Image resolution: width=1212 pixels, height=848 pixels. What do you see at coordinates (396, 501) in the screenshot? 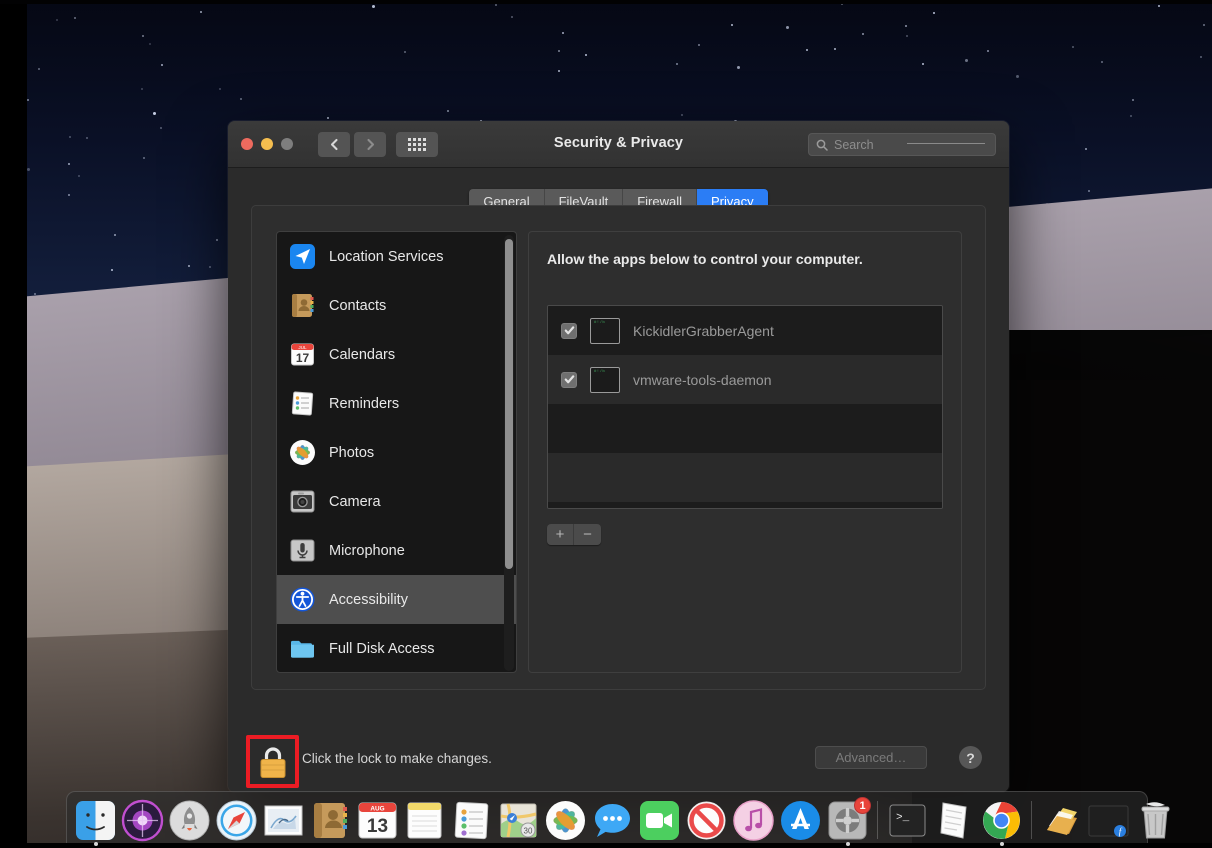
I see `sidebar-item-camera: Camera` at bounding box center [396, 501].